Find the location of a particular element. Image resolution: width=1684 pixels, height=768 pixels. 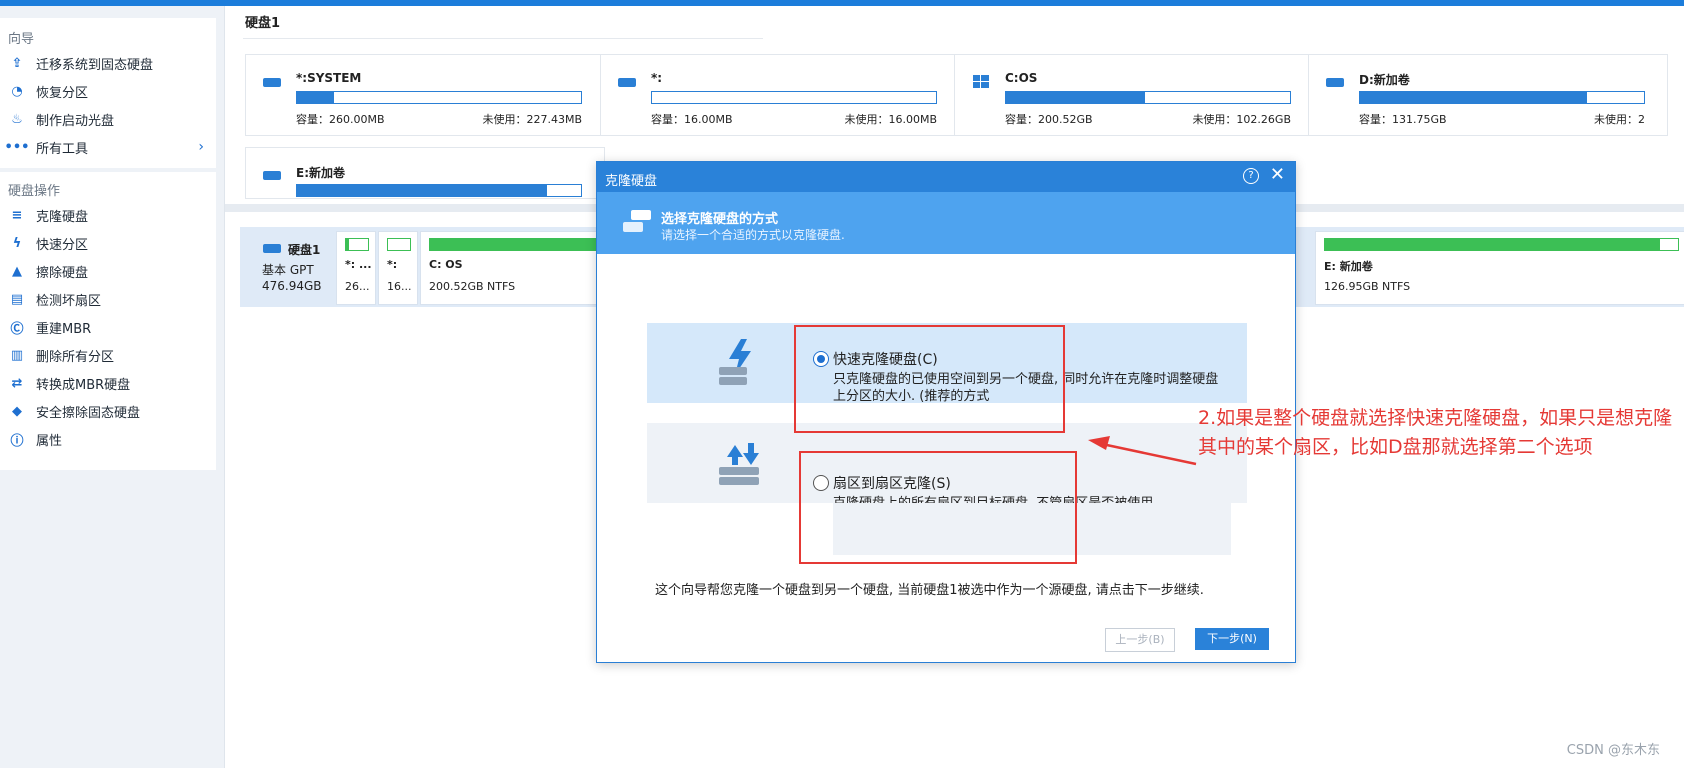

sidebar-item-bad-sector: ▤ 检测坏扇区 is located at coordinates (111, 299).